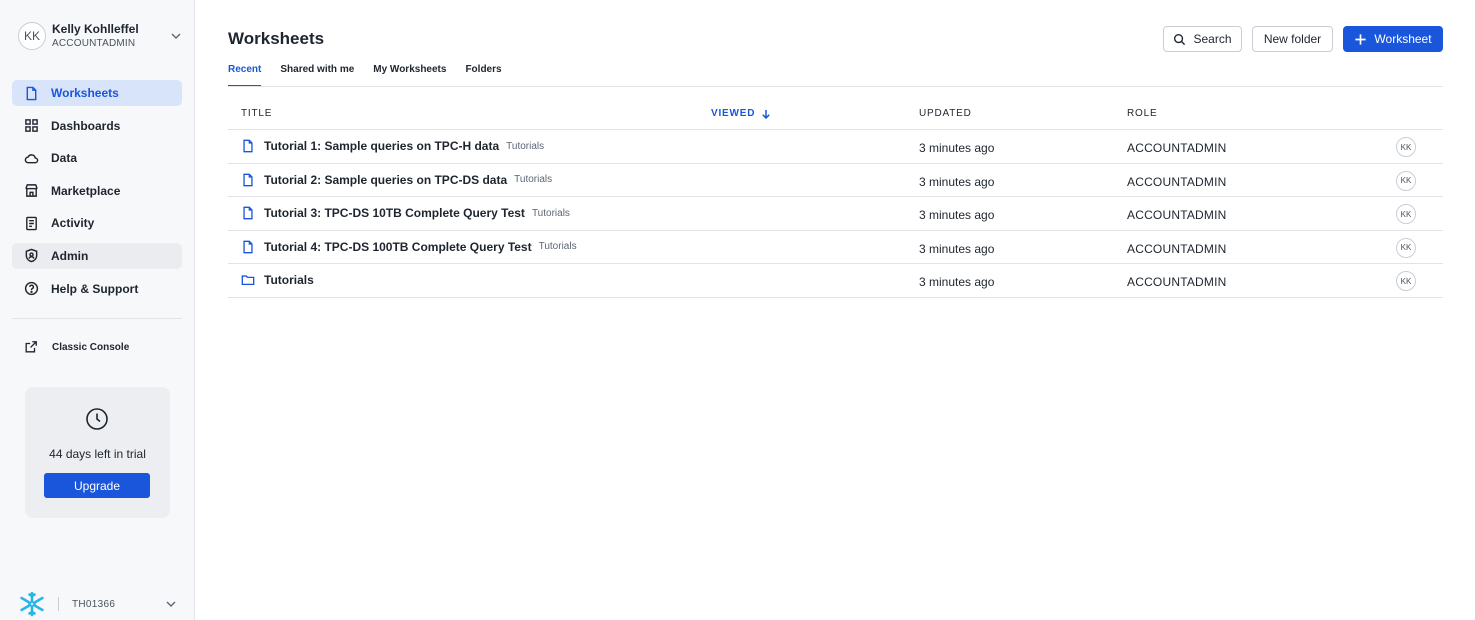  What do you see at coordinates (1292, 39) in the screenshot?
I see `new-folder-button: New folder` at bounding box center [1292, 39].